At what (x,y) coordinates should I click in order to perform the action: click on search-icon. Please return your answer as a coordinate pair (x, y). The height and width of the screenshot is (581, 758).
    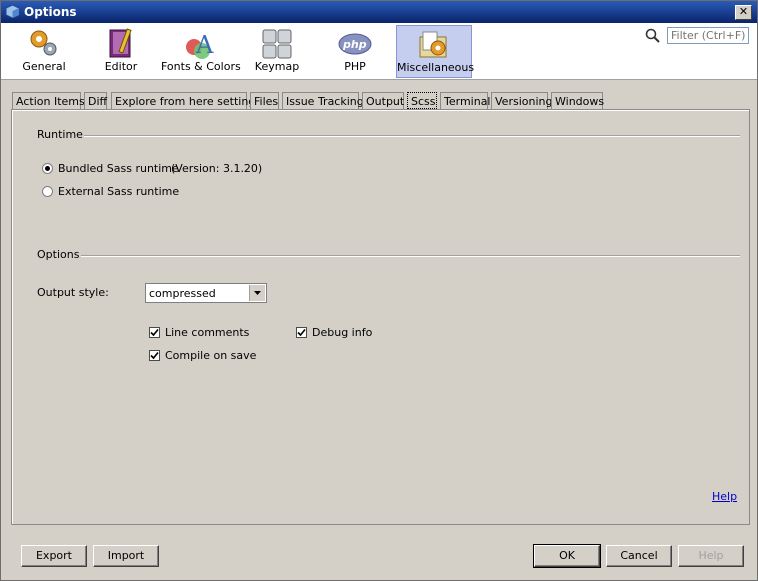
    Looking at the image, I should click on (652, 35).